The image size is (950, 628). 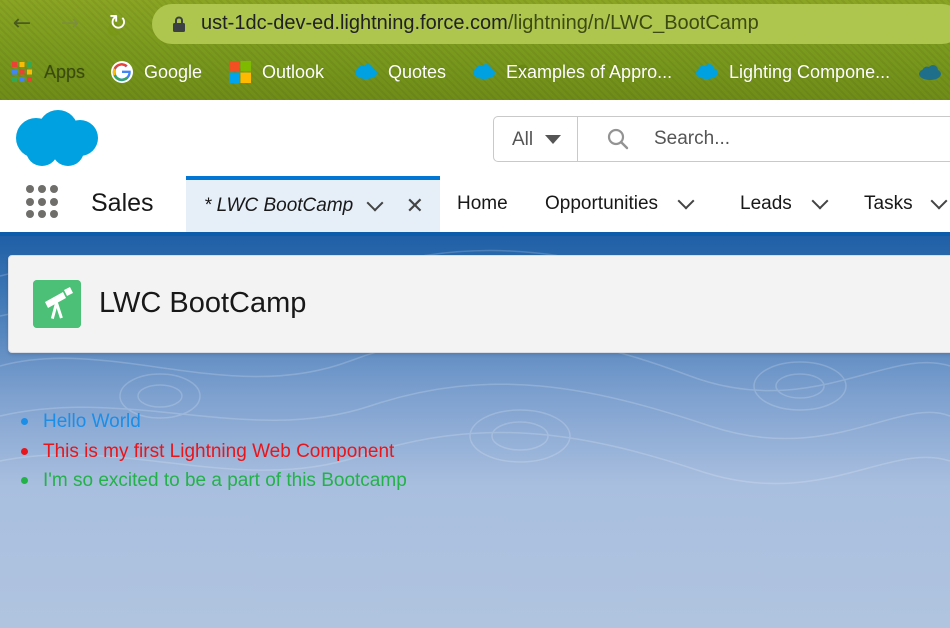 What do you see at coordinates (122, 203) in the screenshot?
I see `app-name: Sales` at bounding box center [122, 203].